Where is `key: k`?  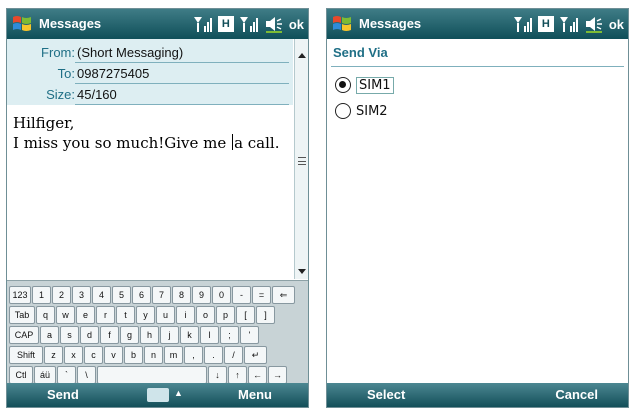
key: k is located at coordinates (189, 335).